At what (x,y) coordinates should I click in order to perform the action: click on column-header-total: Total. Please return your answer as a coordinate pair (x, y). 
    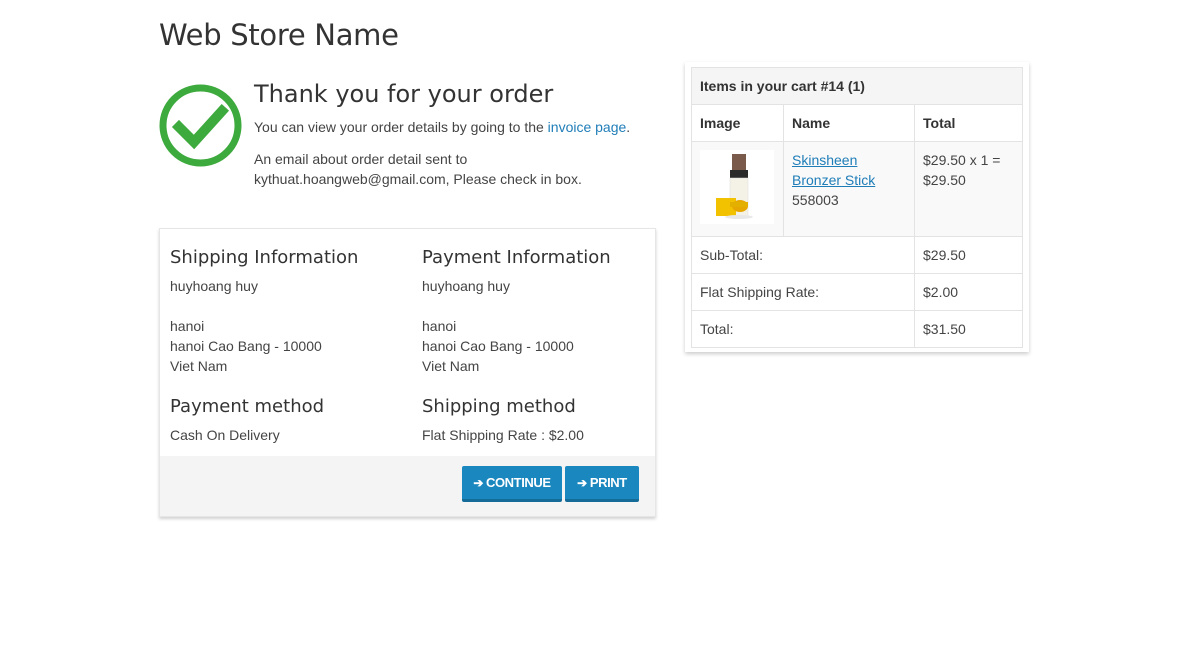
    Looking at the image, I should click on (968, 123).